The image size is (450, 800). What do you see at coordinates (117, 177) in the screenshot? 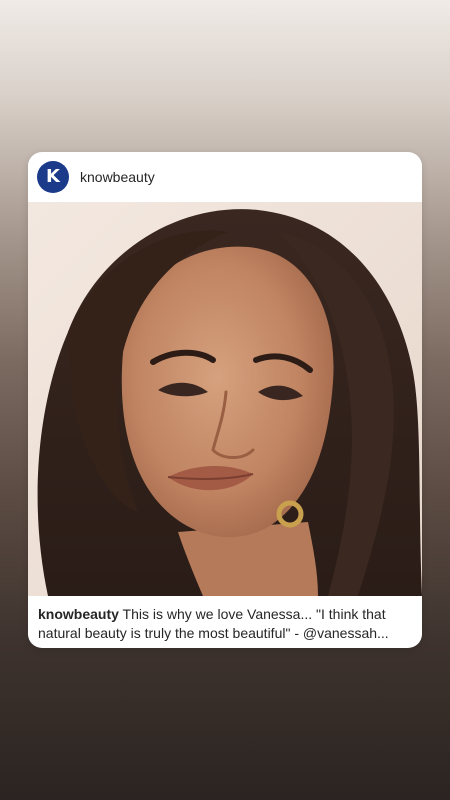
I see `username: knowbeauty` at bounding box center [117, 177].